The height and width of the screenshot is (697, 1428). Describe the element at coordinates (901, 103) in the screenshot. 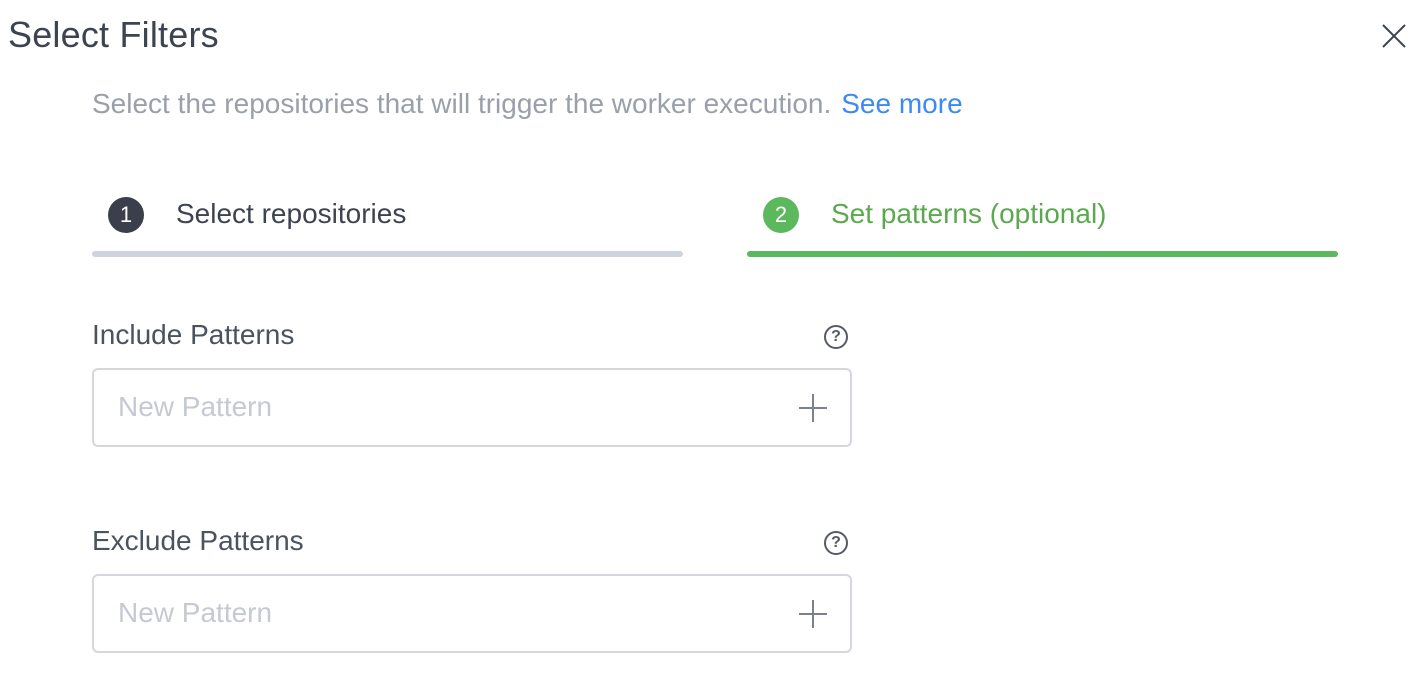

I see `see-more-link: See more` at that location.